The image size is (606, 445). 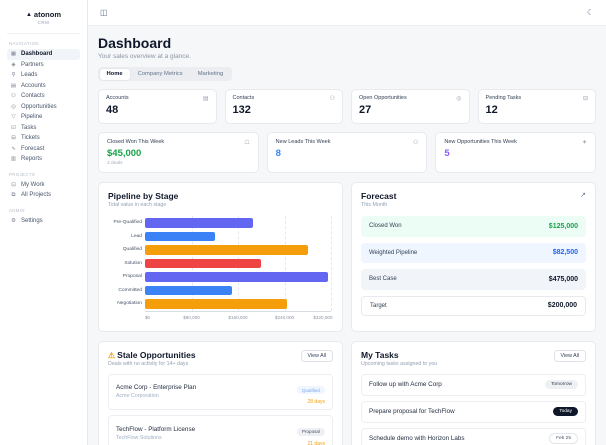 What do you see at coordinates (114, 74) in the screenshot?
I see `tab-home: Home` at bounding box center [114, 74].